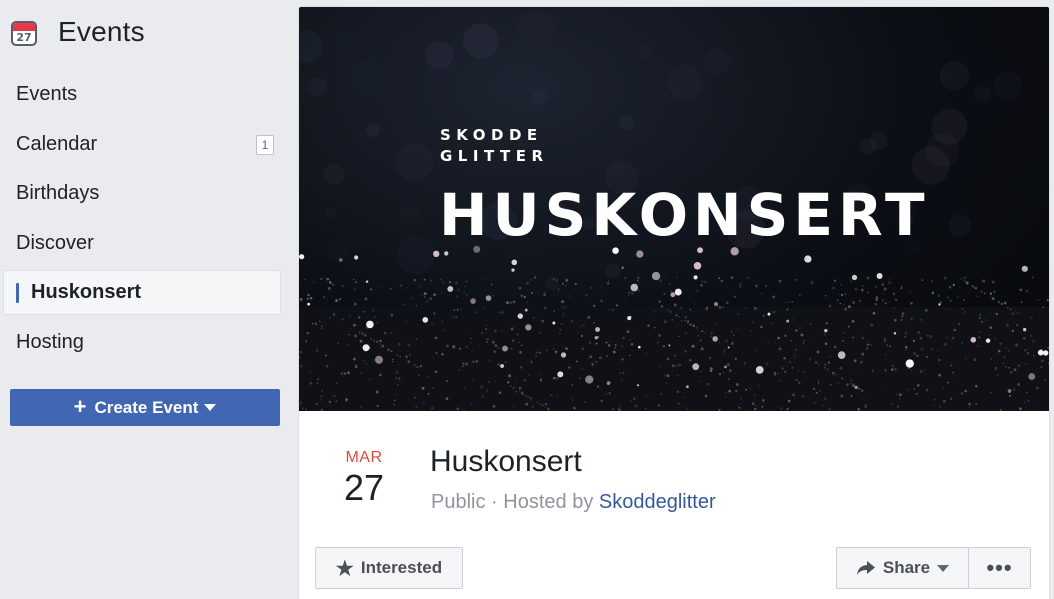  Describe the element at coordinates (142, 342) in the screenshot. I see `sidebar-item-hosting: Hosting` at that location.